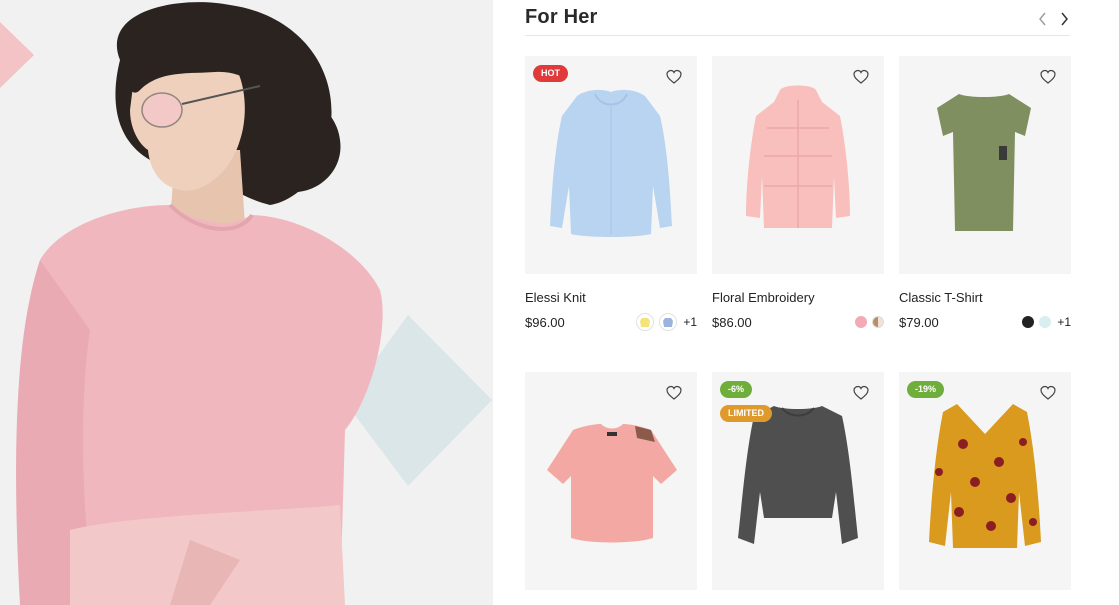 This screenshot has width=1119, height=605. I want to click on color-swatch-pink, so click(861, 322).